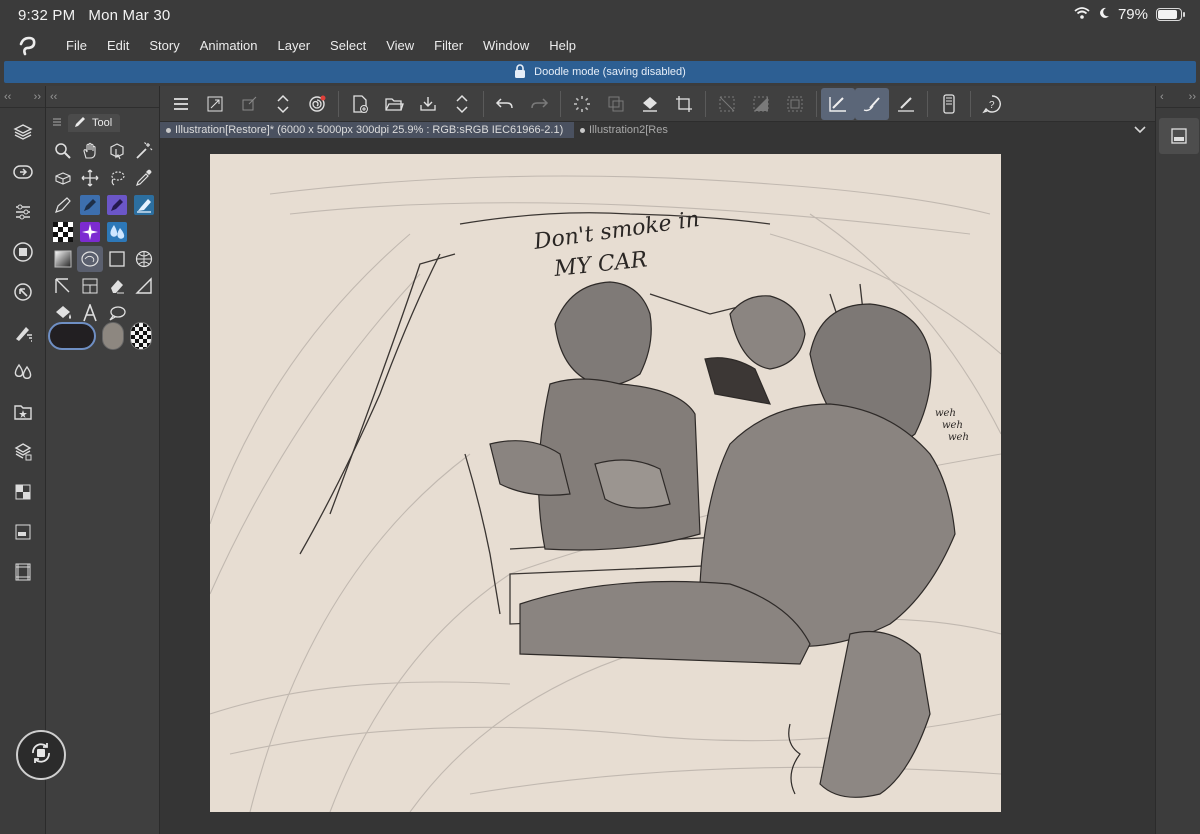 The image size is (1200, 834). What do you see at coordinates (90, 259) in the screenshot?
I see `fill-blob-icon` at bounding box center [90, 259].